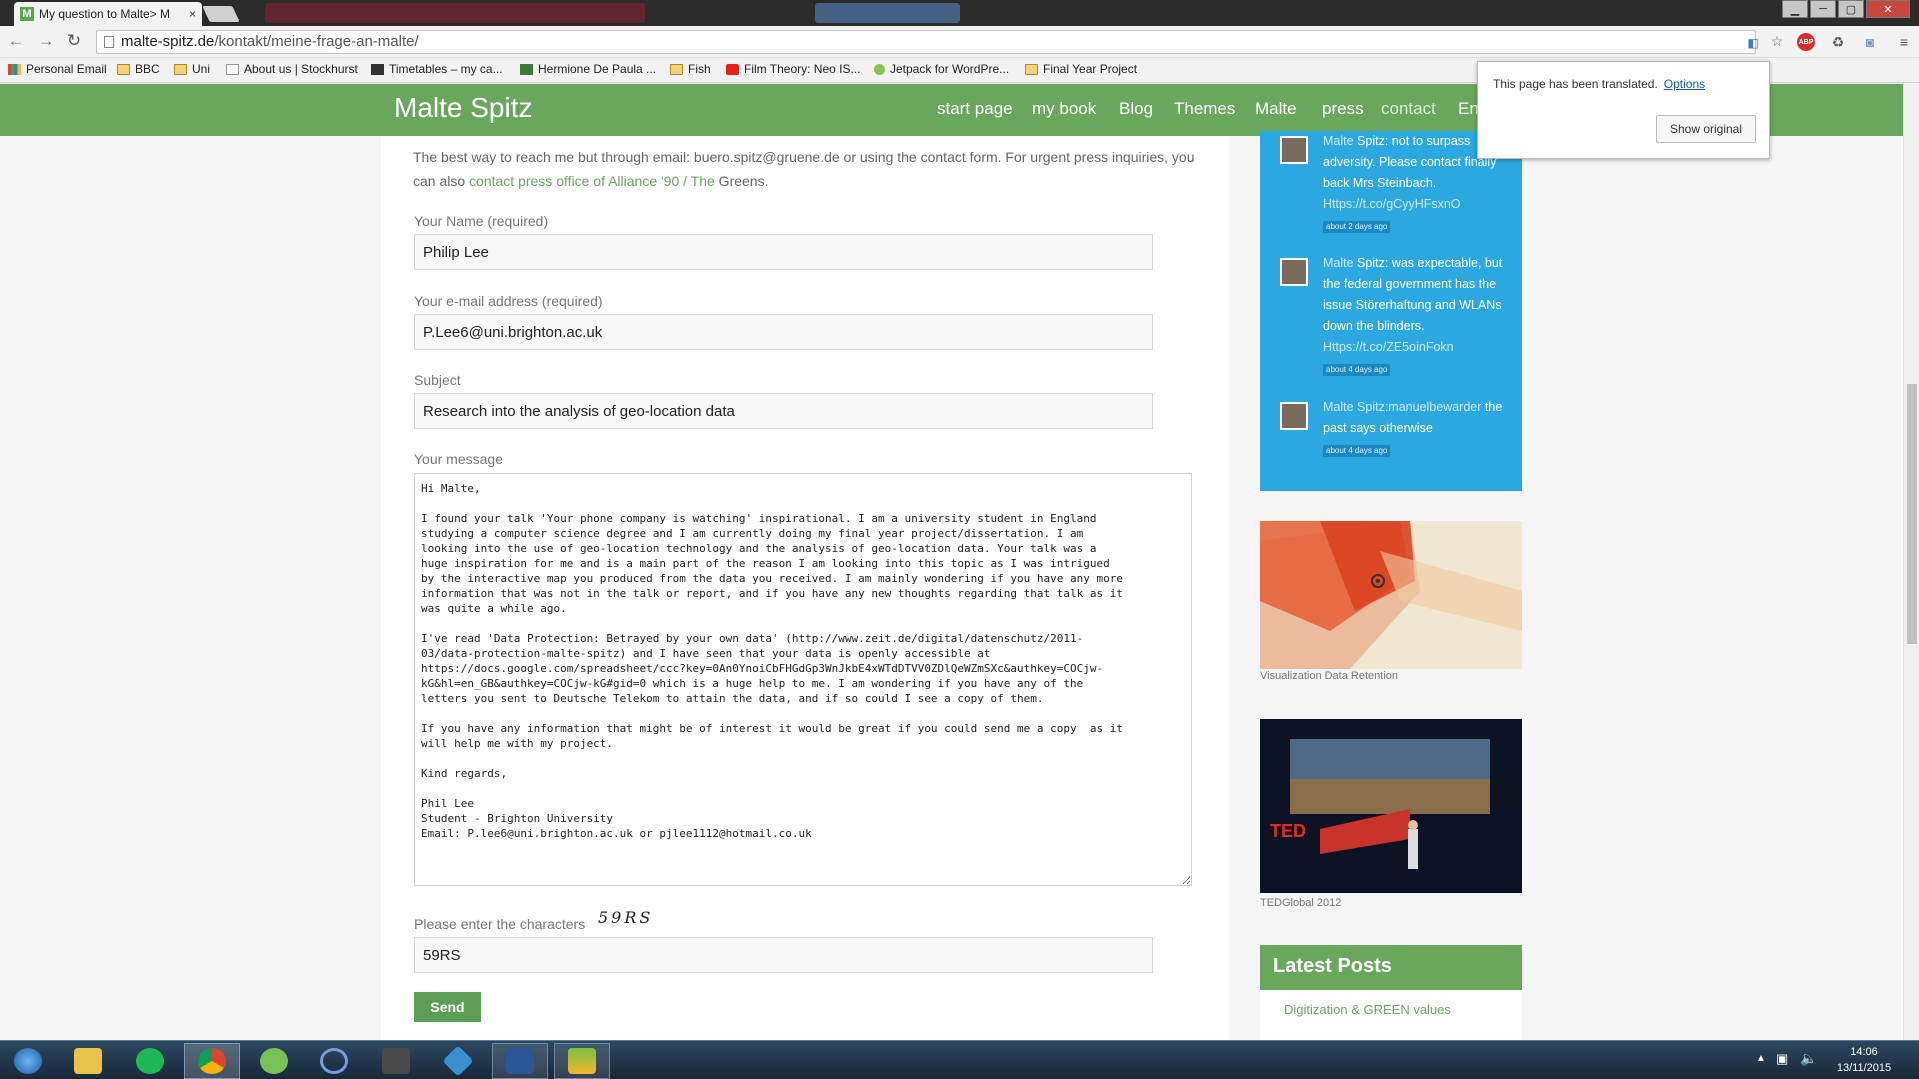 The image size is (1919, 1079). Describe the element at coordinates (975, 109) in the screenshot. I see `nav-start-page: start page` at that location.